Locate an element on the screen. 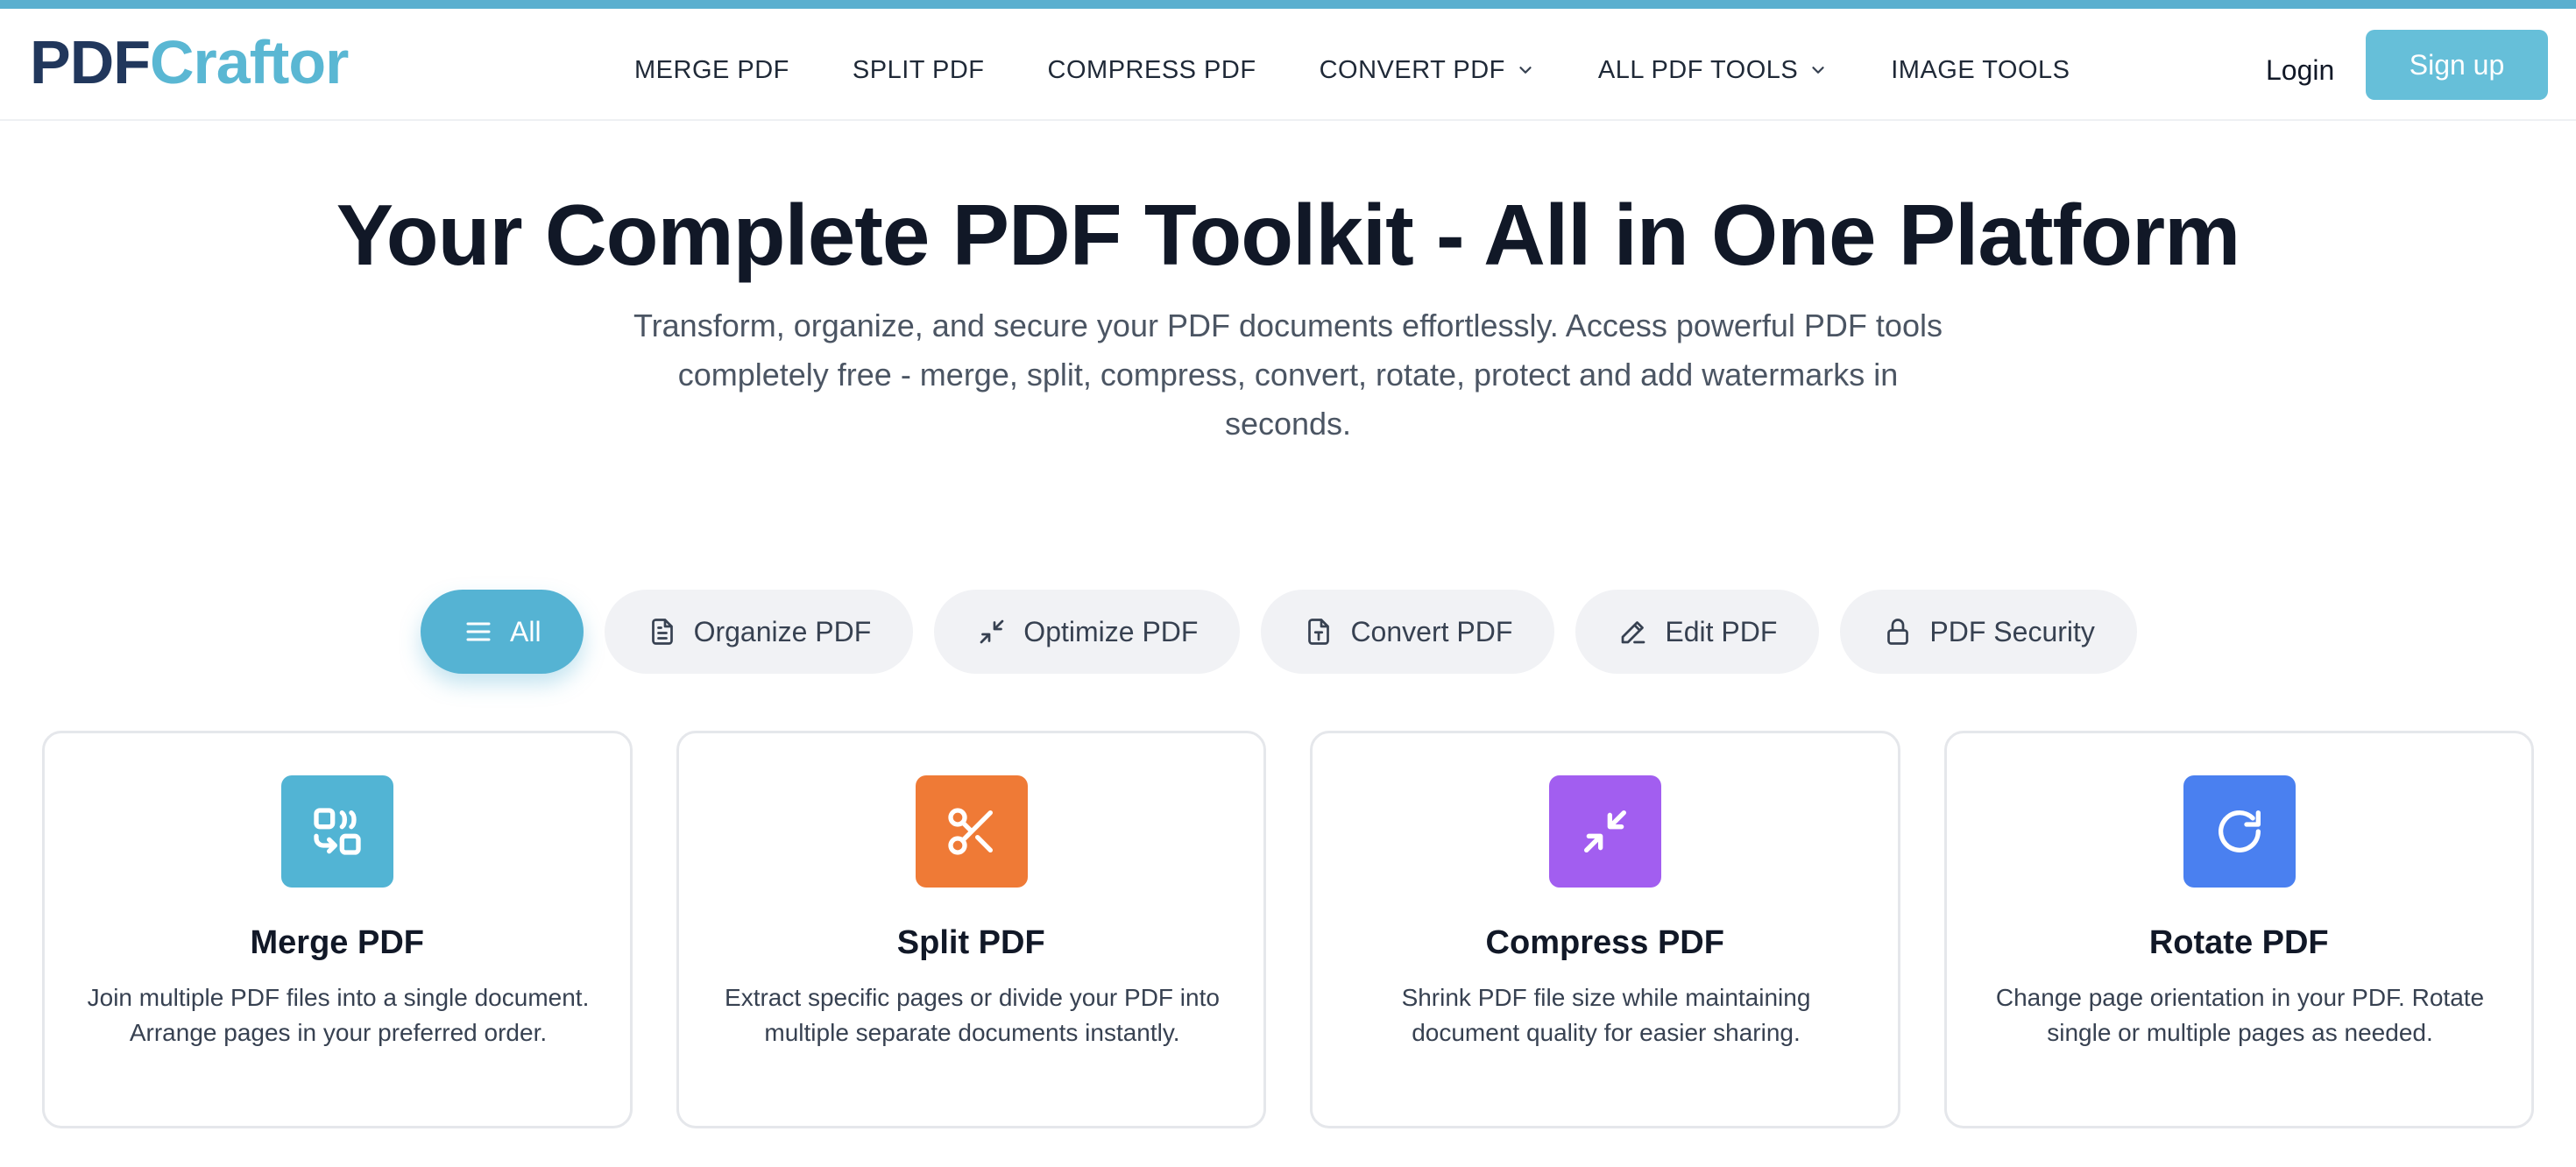 This screenshot has height=1167, width=2576. nav-image-tools: IMAGE TOOLS is located at coordinates (1980, 70).